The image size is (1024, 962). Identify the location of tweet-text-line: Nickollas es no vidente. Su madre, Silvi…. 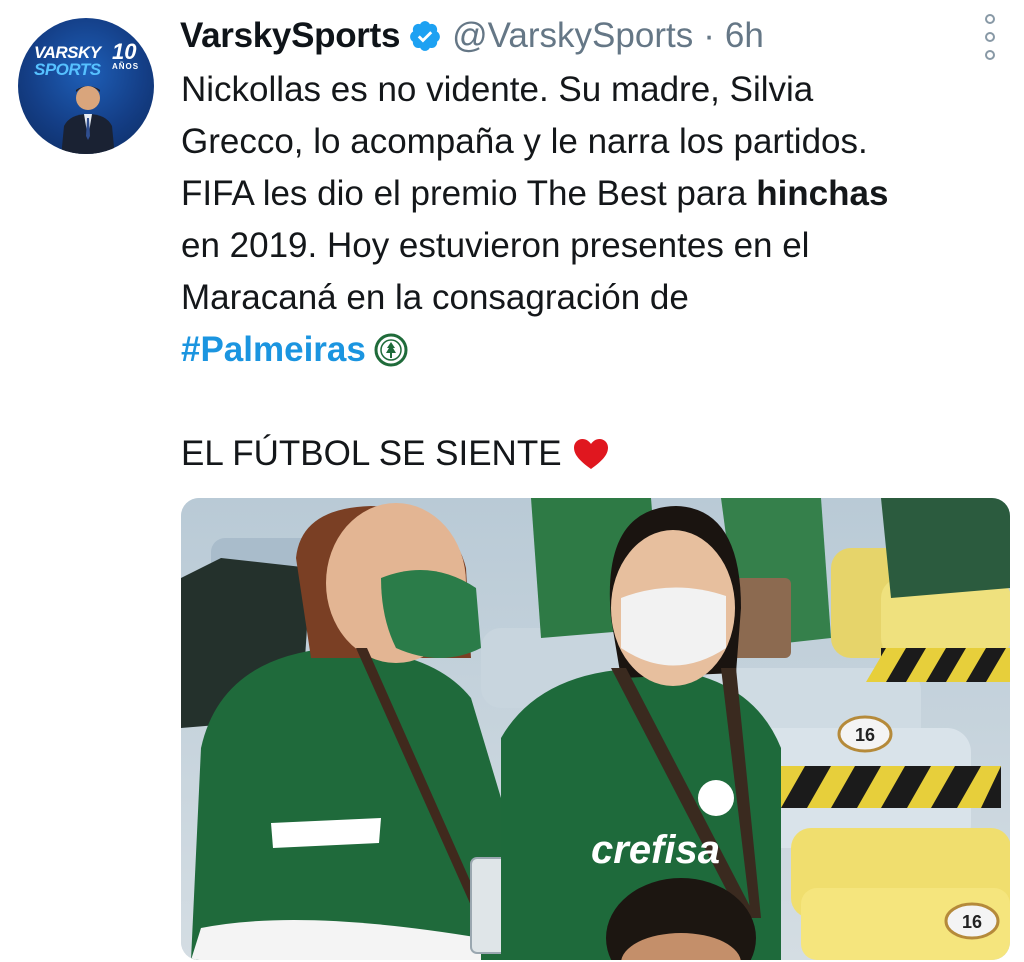
(497, 89).